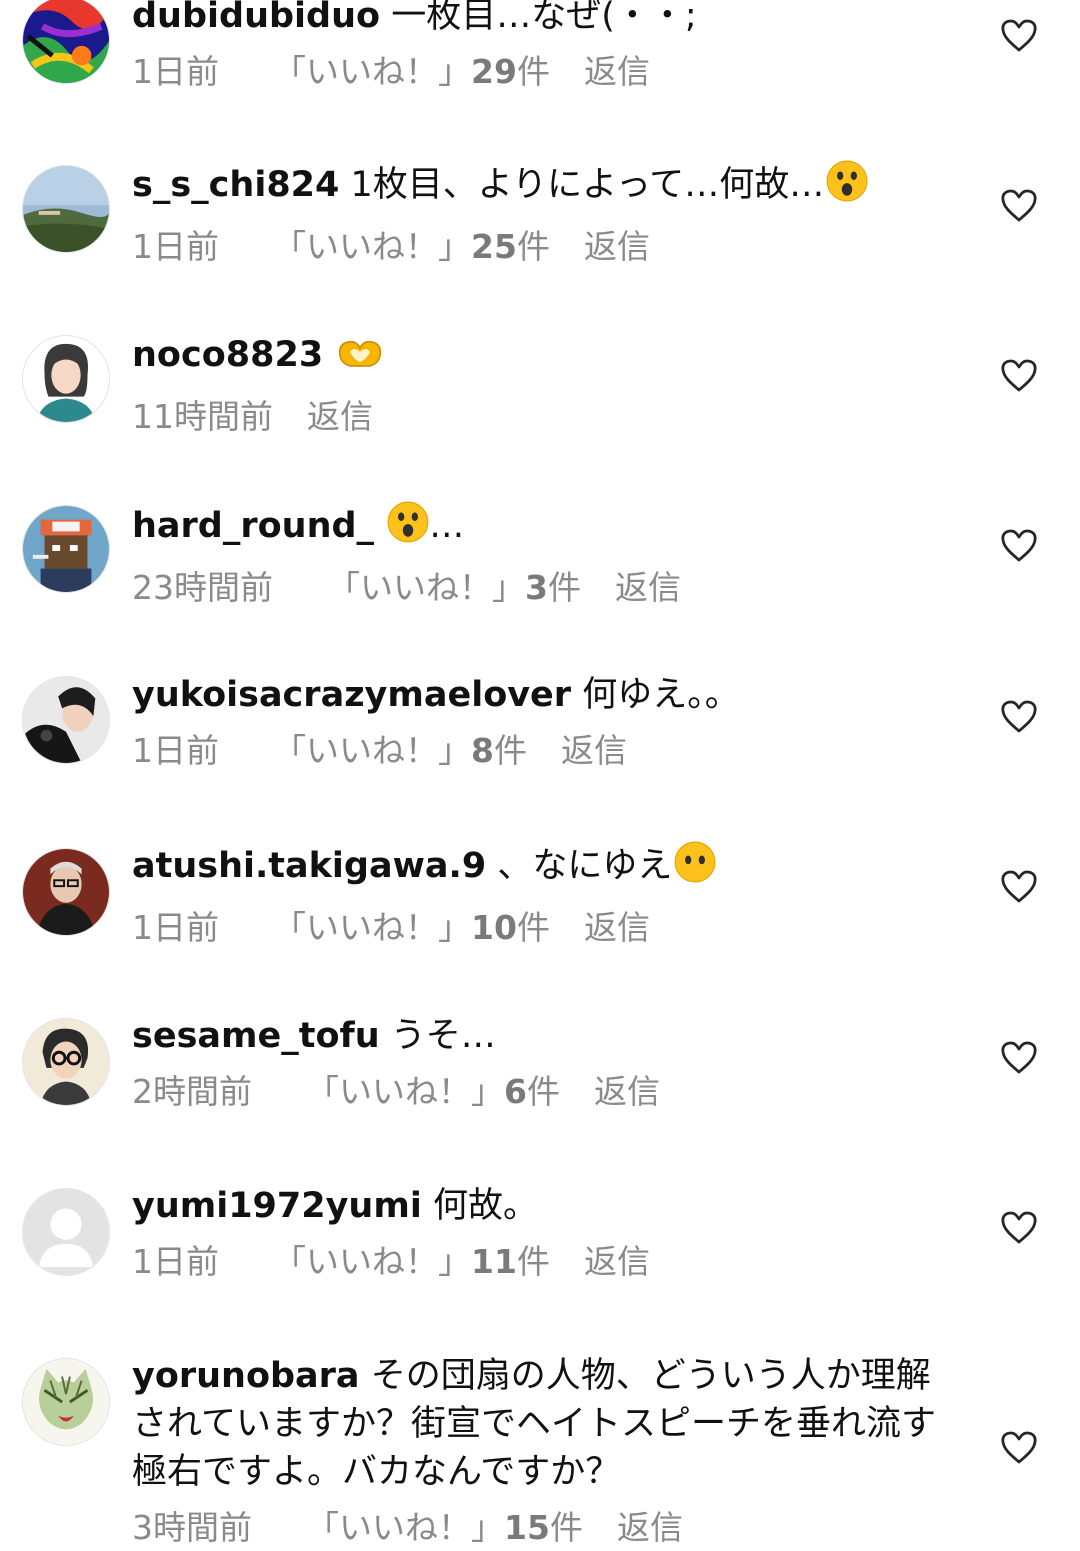  I want to click on comment-text: 何ゆえ。。, so click(661, 695).